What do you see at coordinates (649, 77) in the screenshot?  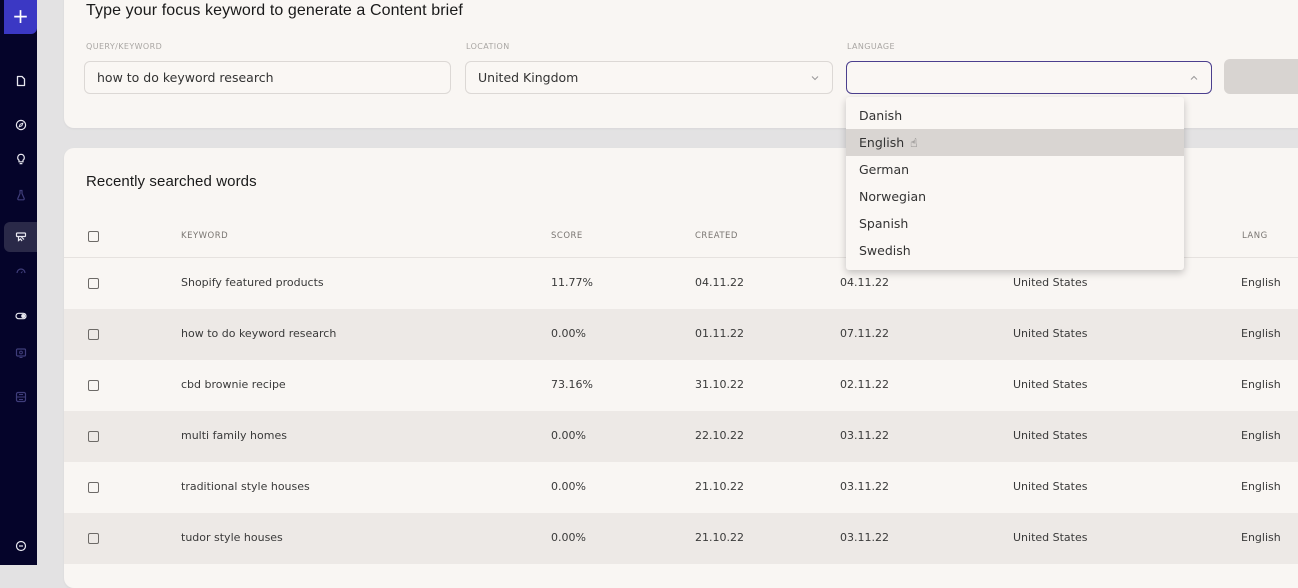 I see `location-select: United Kingdom` at bounding box center [649, 77].